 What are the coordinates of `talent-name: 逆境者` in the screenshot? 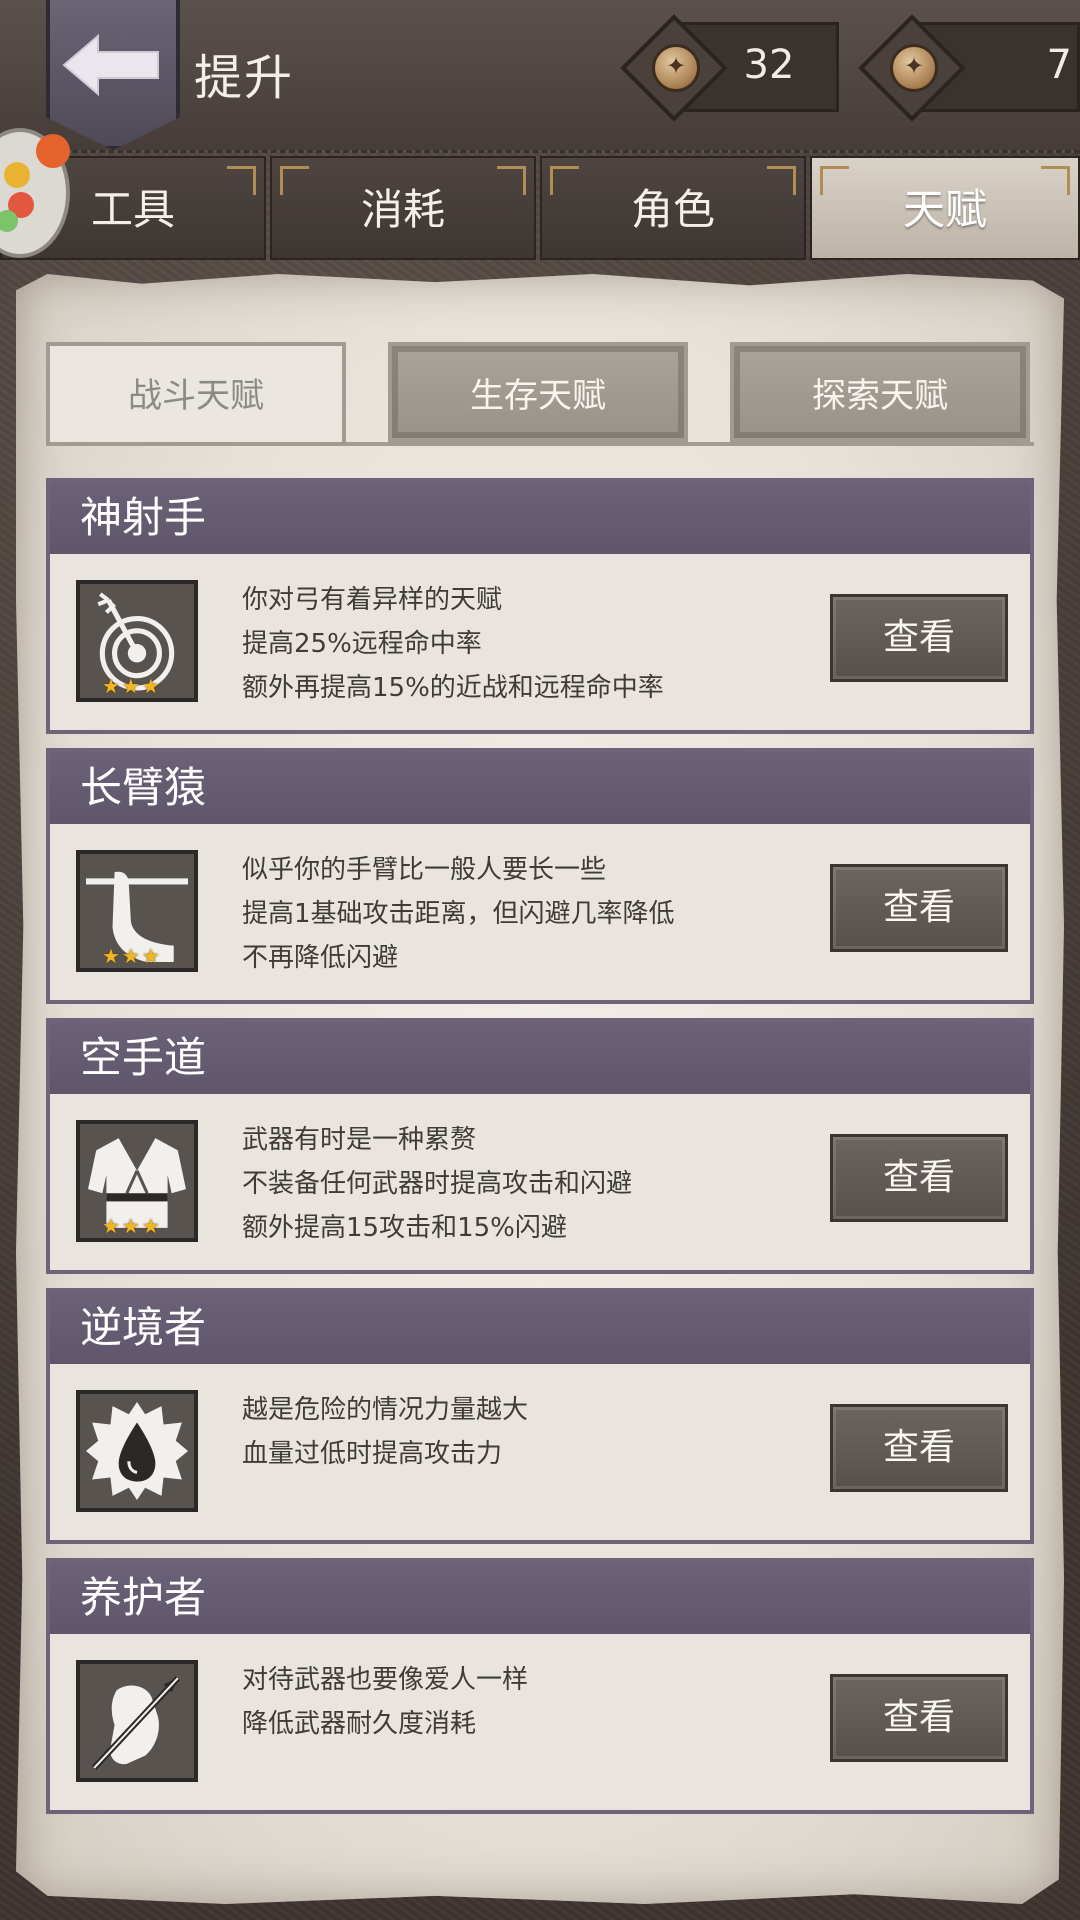 It's located at (540, 1328).